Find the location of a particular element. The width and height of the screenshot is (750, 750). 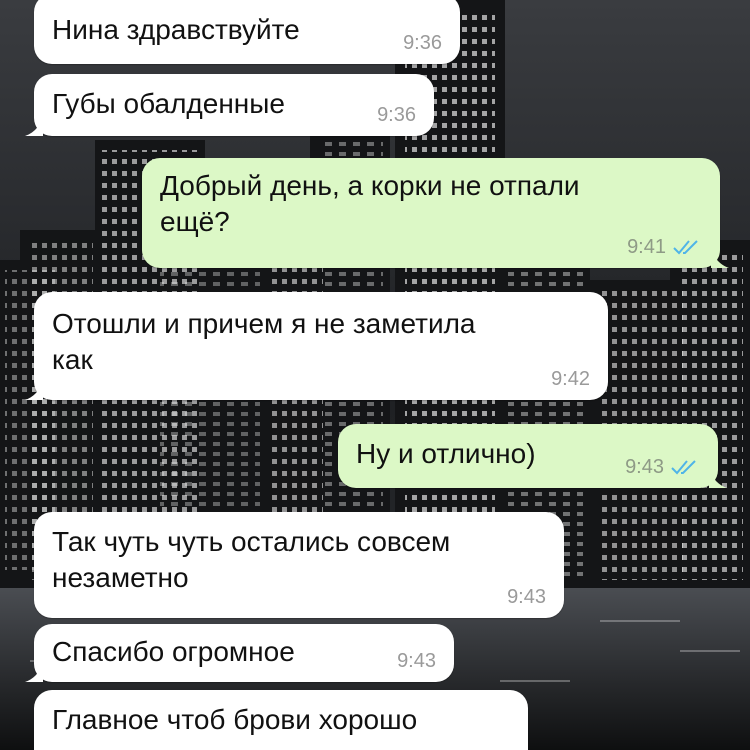

incoming-message: Отошли и причем я не заметила как 9:42 is located at coordinates (316, 346).